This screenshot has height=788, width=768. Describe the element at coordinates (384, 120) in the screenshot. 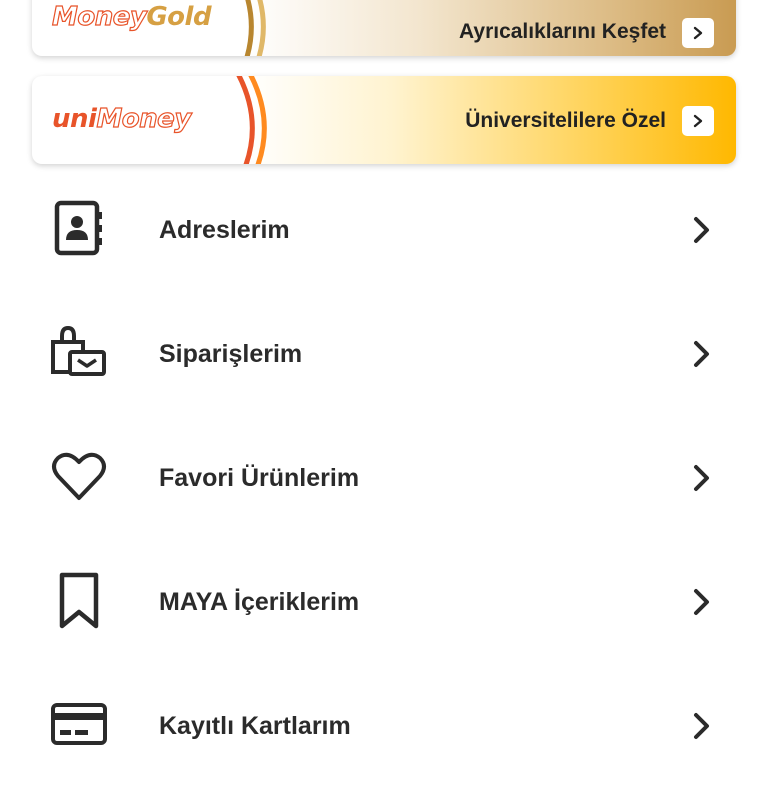

I see `uni-money-banner: uniMoney Üniversitelilere Özel` at that location.